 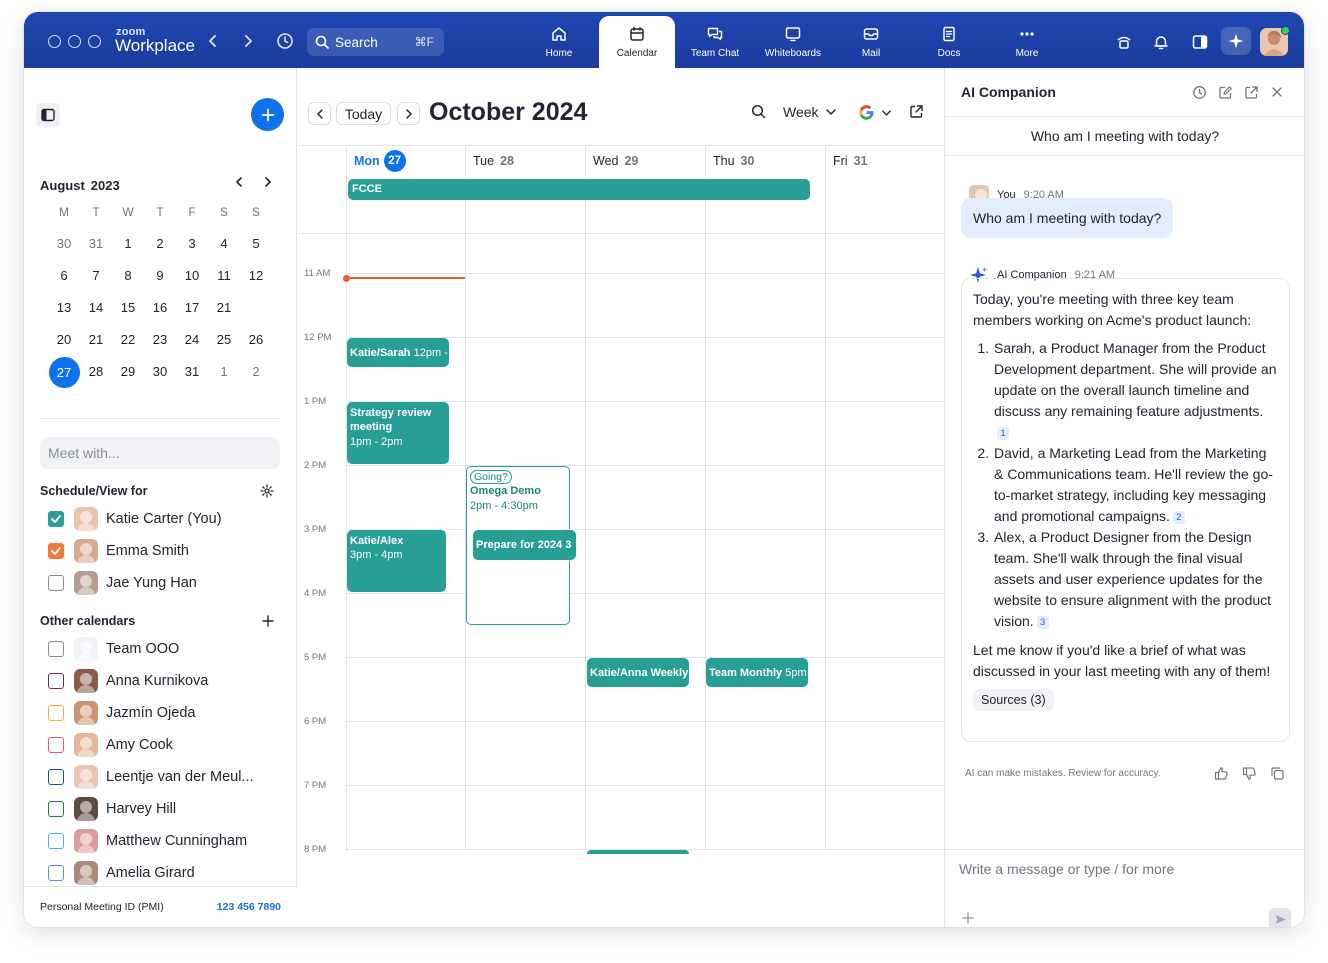 I want to click on calendar-entry: Amy Cook, so click(x=168, y=745).